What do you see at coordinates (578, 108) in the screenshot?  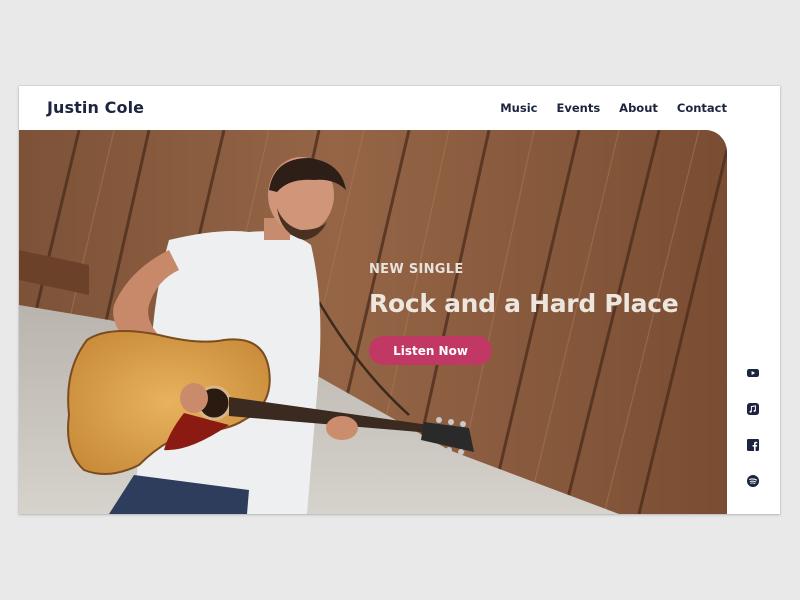 I see `nav-events: Events` at bounding box center [578, 108].